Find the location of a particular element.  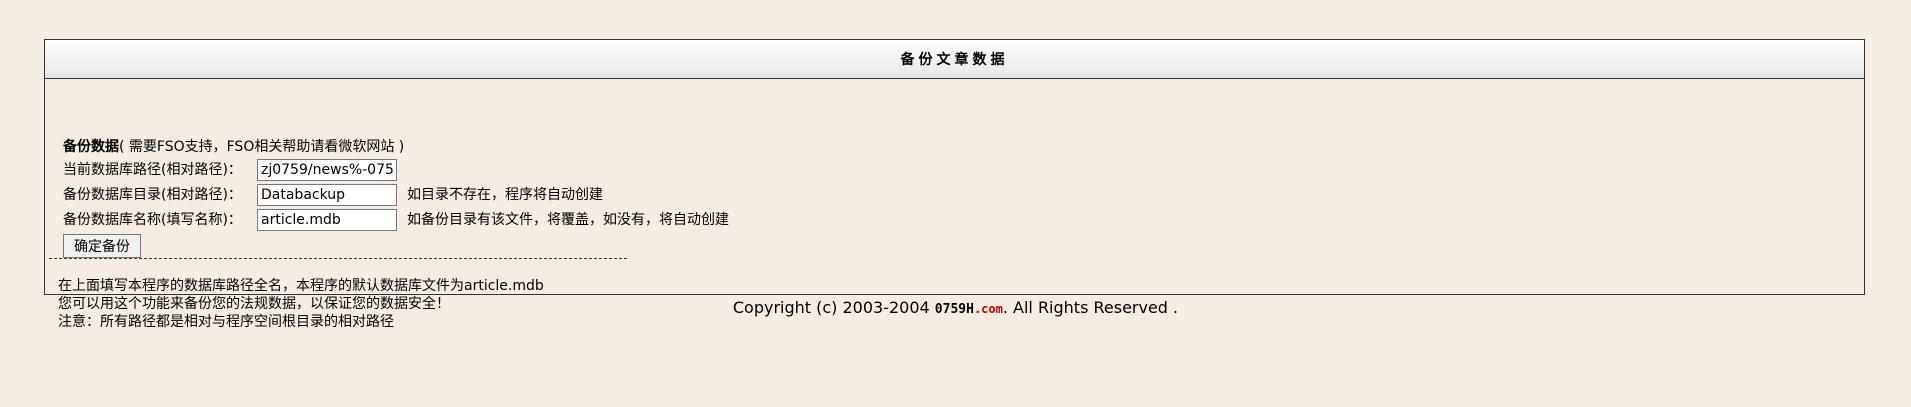

dashed-divider is located at coordinates (338, 258).